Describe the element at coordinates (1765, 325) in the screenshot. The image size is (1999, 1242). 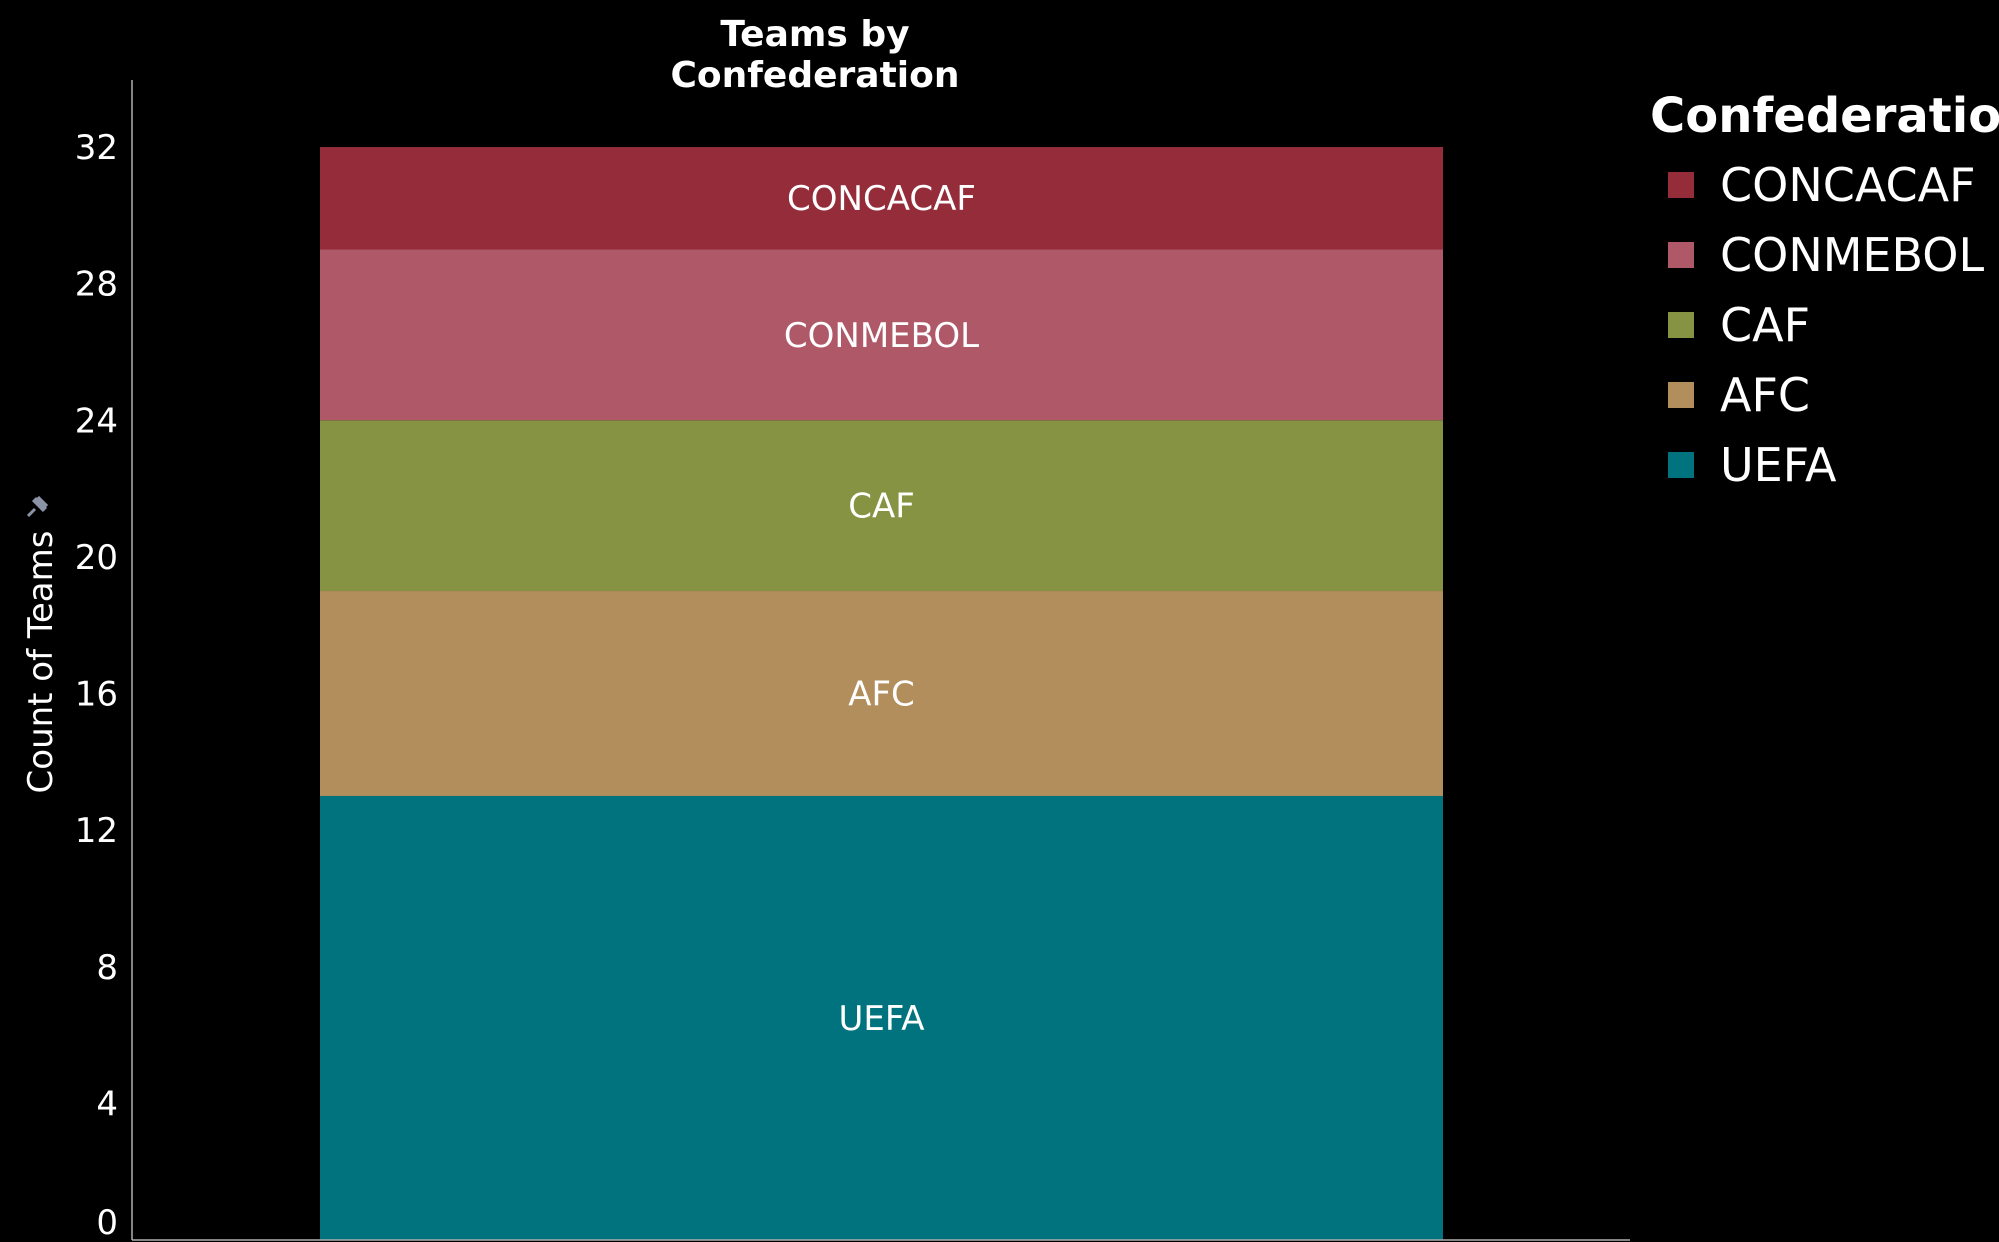
I see `legend-label: CAF` at that location.